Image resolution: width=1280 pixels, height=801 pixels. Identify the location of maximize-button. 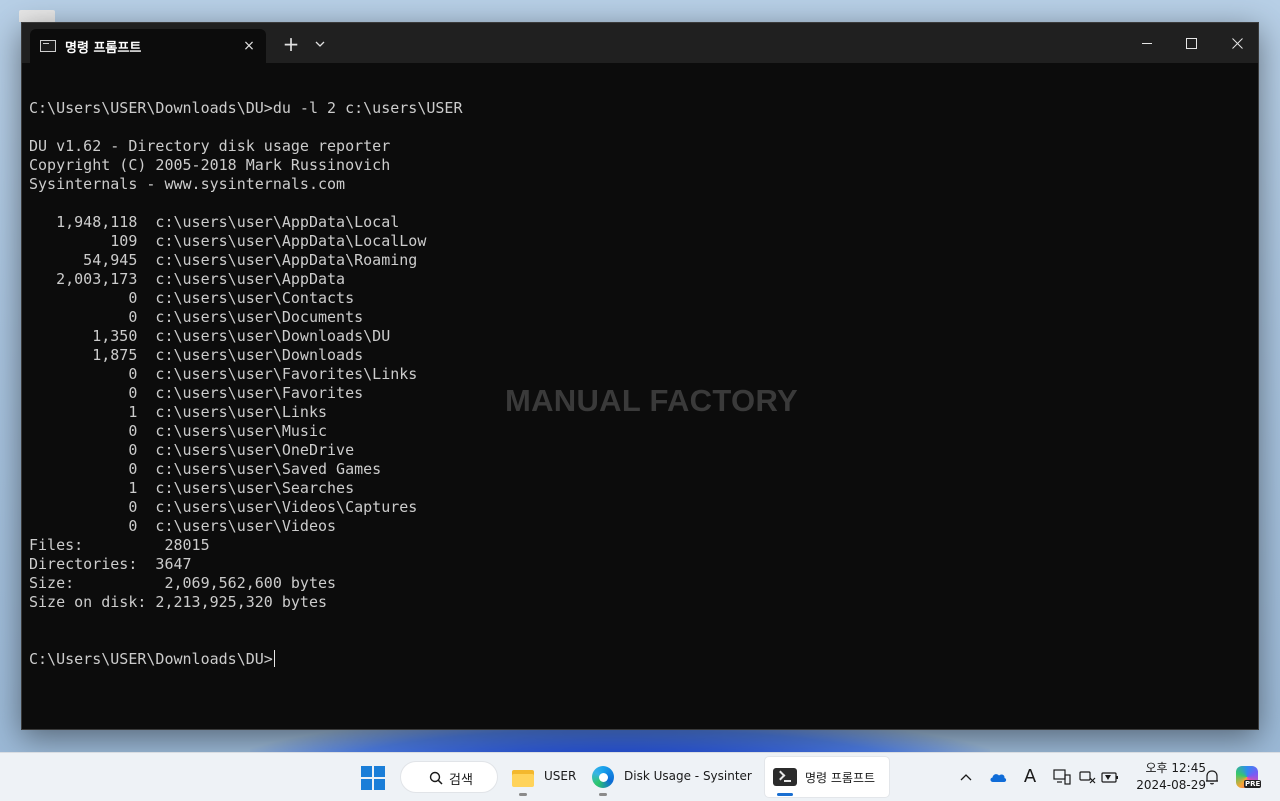
(1191, 43).